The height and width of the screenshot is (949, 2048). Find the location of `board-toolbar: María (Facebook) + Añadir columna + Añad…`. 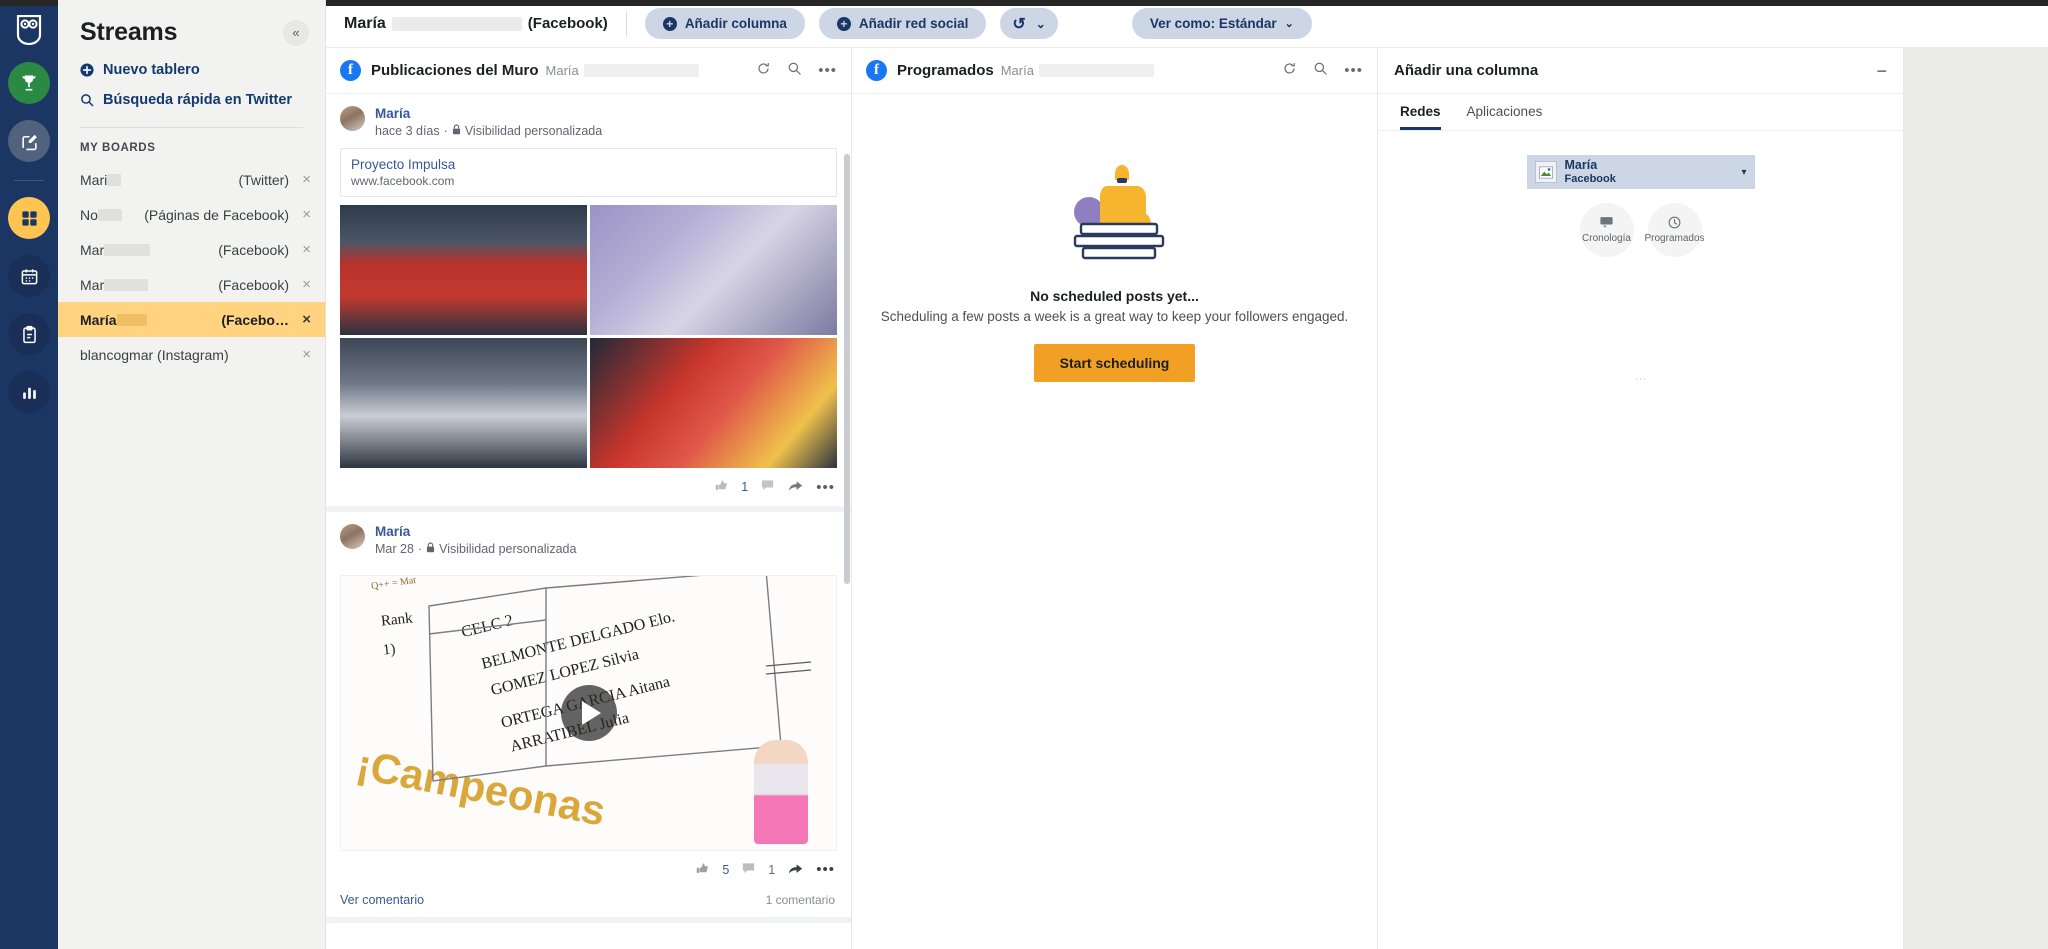

board-toolbar: María (Facebook) + Añadir columna + Añad… is located at coordinates (1187, 24).